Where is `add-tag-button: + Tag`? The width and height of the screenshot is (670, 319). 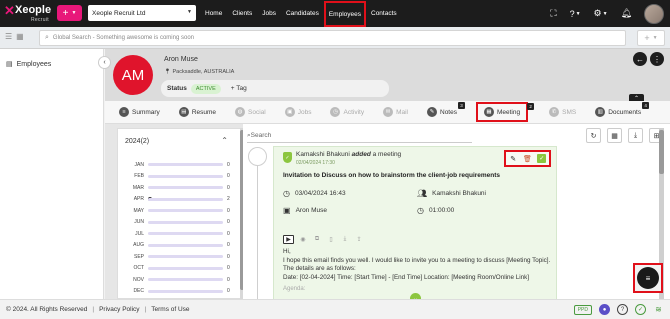
add-tag-button: + Tag is located at coordinates (239, 88).